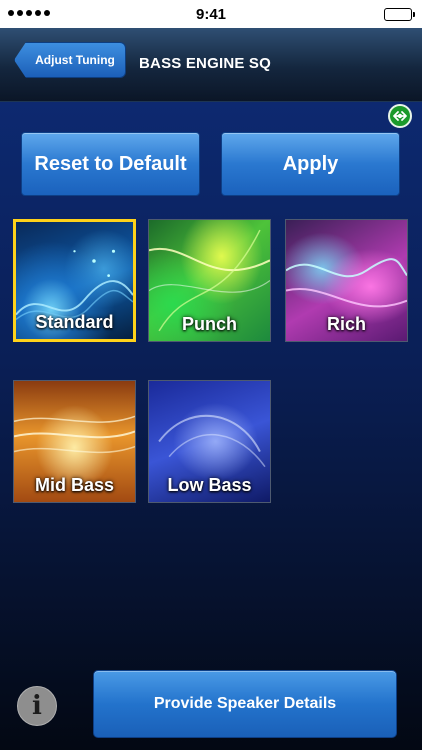 The height and width of the screenshot is (750, 422). What do you see at coordinates (245, 704) in the screenshot?
I see `provide-speaker-details-button: Provide Speaker Details` at bounding box center [245, 704].